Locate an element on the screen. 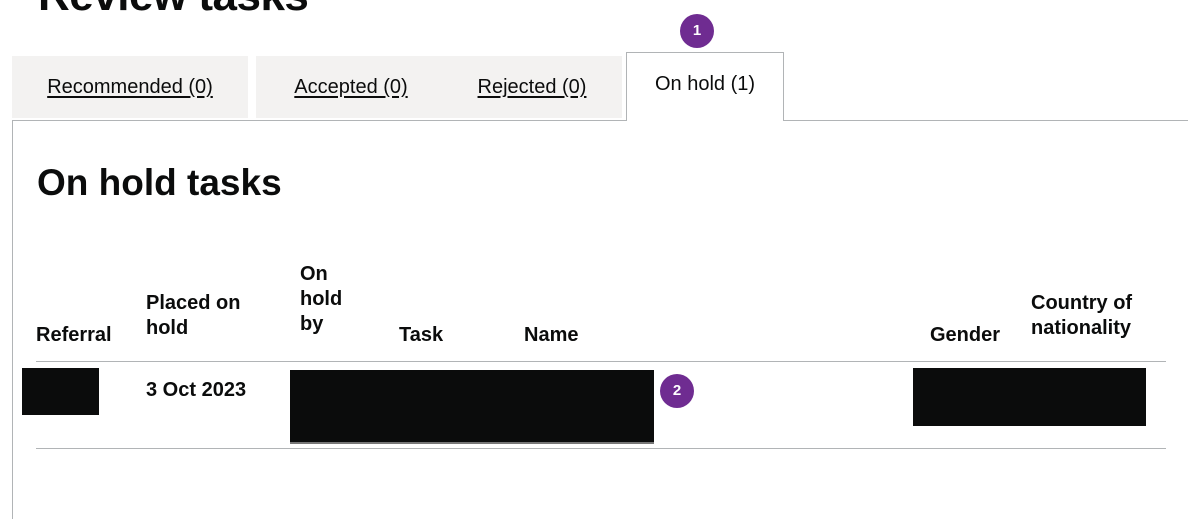 This screenshot has width=1188, height=519. panel-title: On hold tasks is located at coordinates (159, 182).